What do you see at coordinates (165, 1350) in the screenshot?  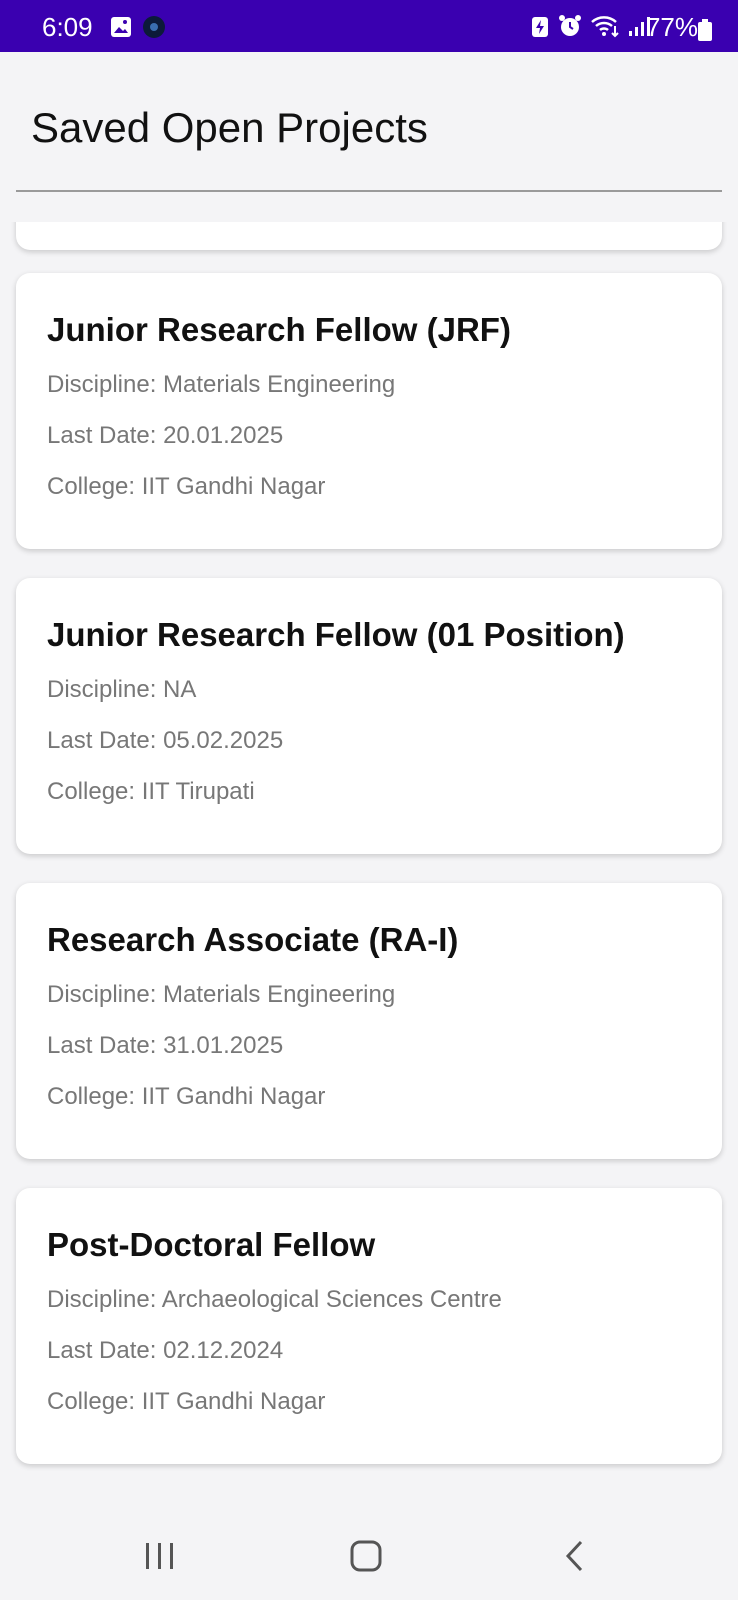 I see `project-last-date: Last Date: 02.12.2024` at bounding box center [165, 1350].